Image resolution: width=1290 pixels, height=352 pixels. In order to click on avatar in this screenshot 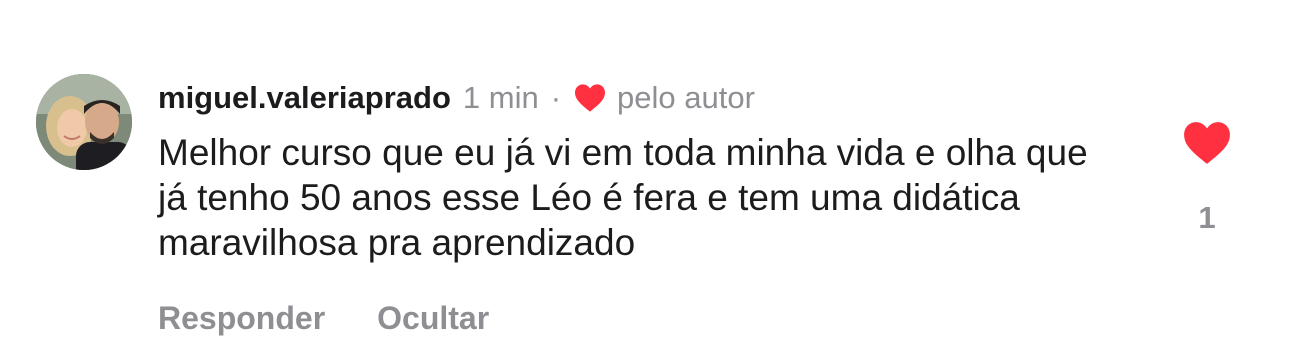, I will do `click(84, 122)`.